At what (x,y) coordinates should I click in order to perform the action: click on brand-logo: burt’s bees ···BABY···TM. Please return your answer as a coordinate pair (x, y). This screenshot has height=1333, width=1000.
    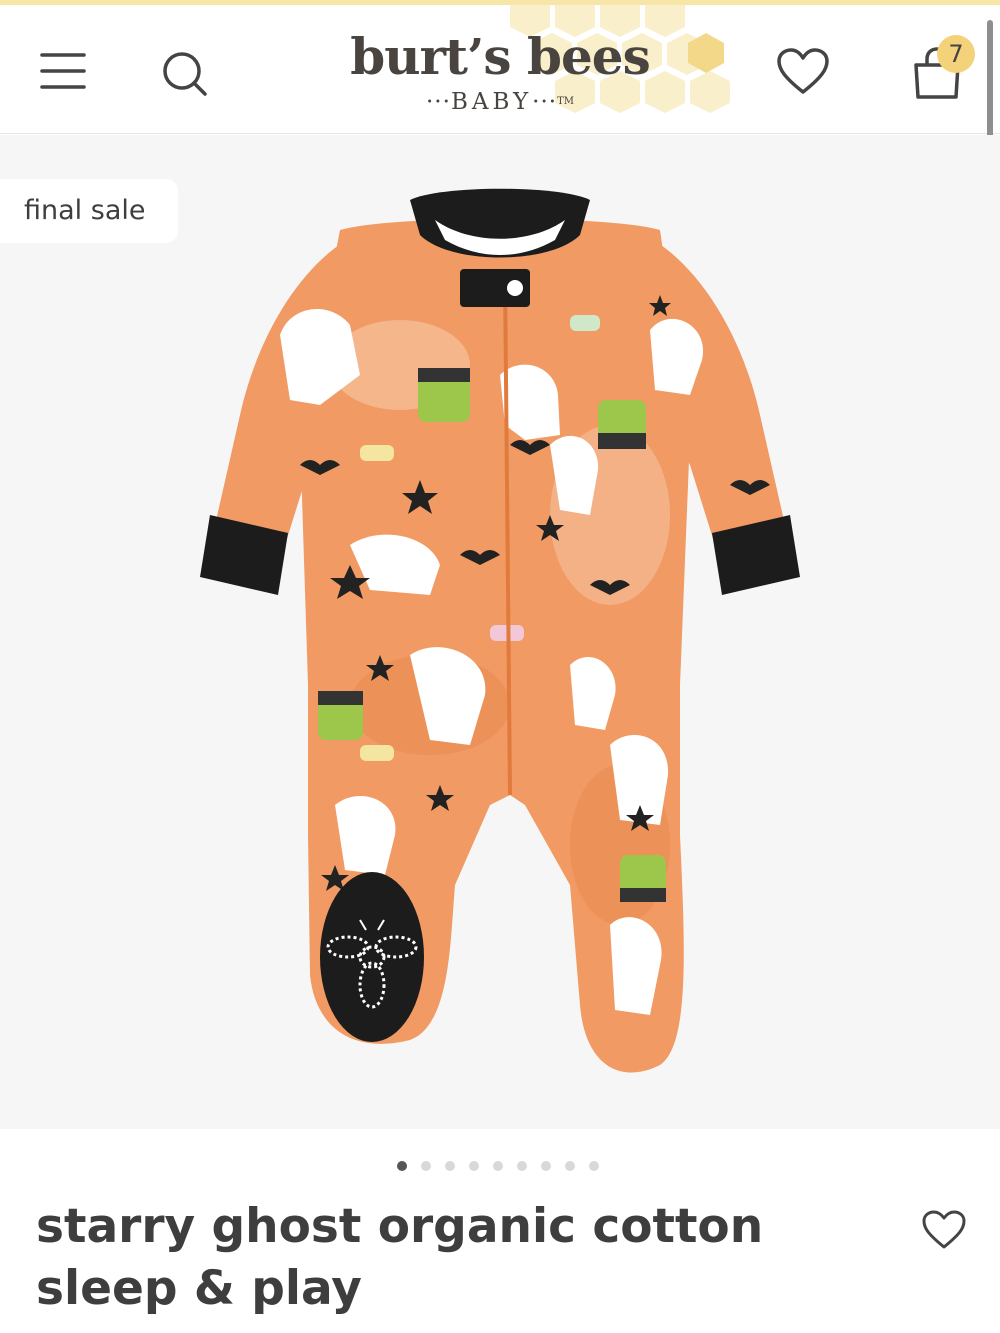
    Looking at the image, I should click on (500, 75).